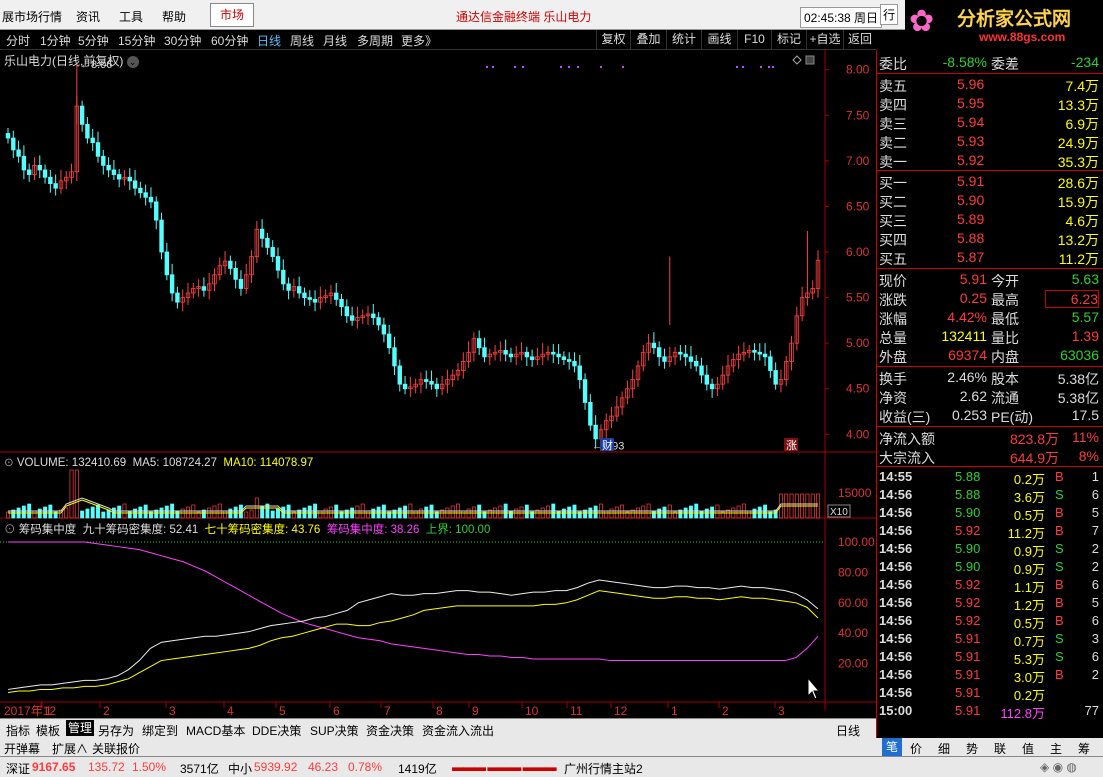 The width and height of the screenshot is (1103, 777). What do you see at coordinates (70, 748) in the screenshot?
I see `expand-button: 扩展∧` at bounding box center [70, 748].